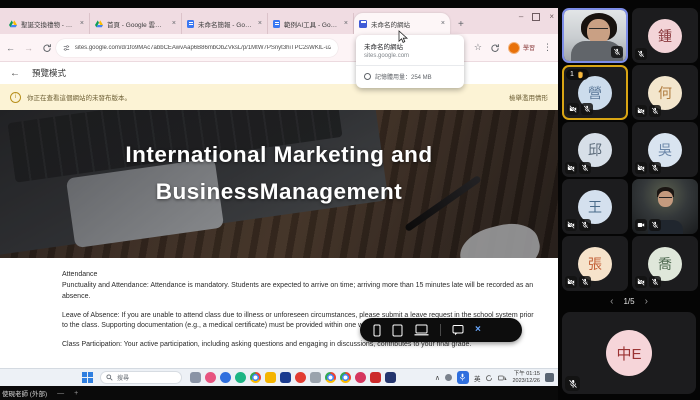 This screenshot has width=700, height=400. I want to click on strip-zoom-icon: +, so click(76, 393).